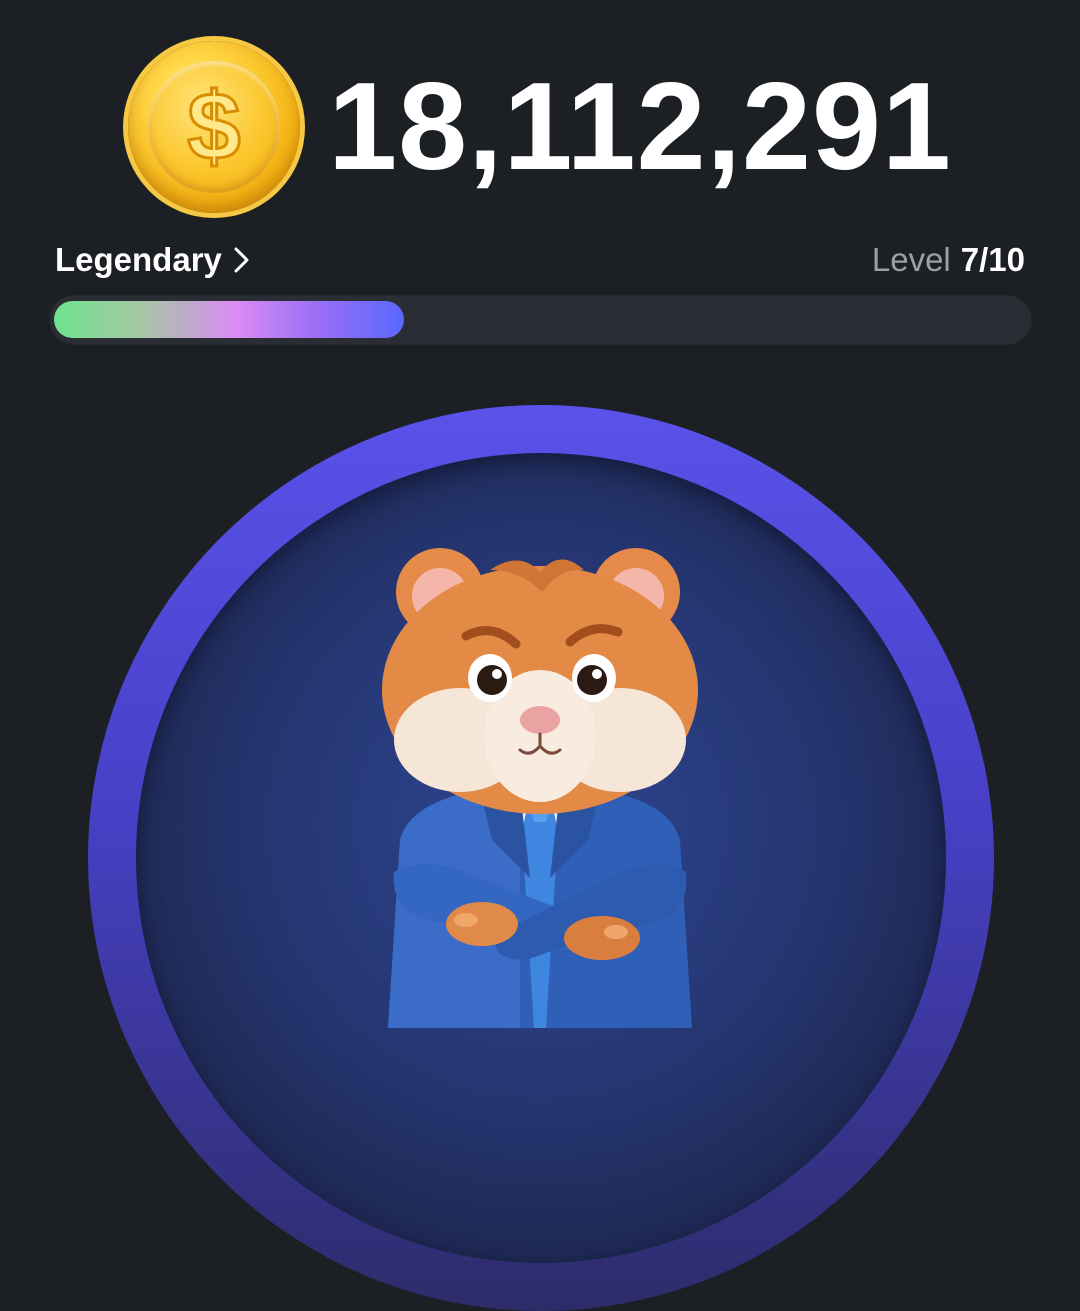 The image size is (1080, 1311). What do you see at coordinates (992, 259) in the screenshot?
I see `level-value: 7/10` at bounding box center [992, 259].